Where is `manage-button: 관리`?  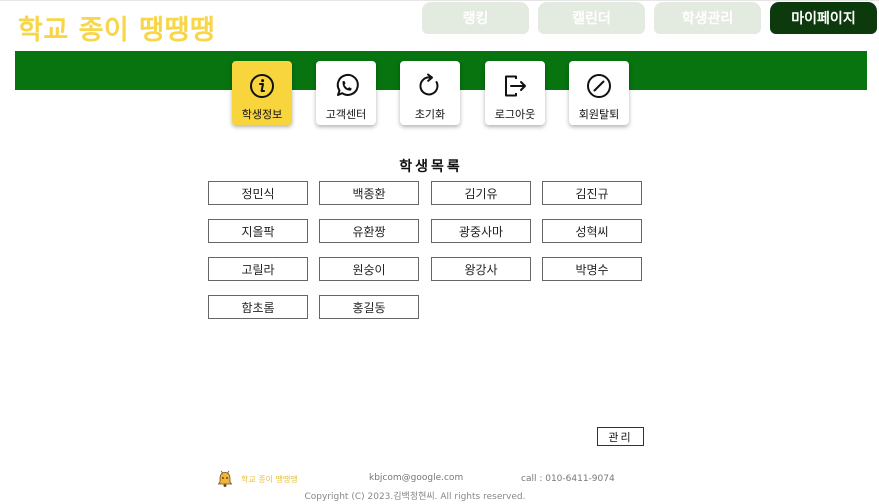
manage-button: 관리 is located at coordinates (620, 436).